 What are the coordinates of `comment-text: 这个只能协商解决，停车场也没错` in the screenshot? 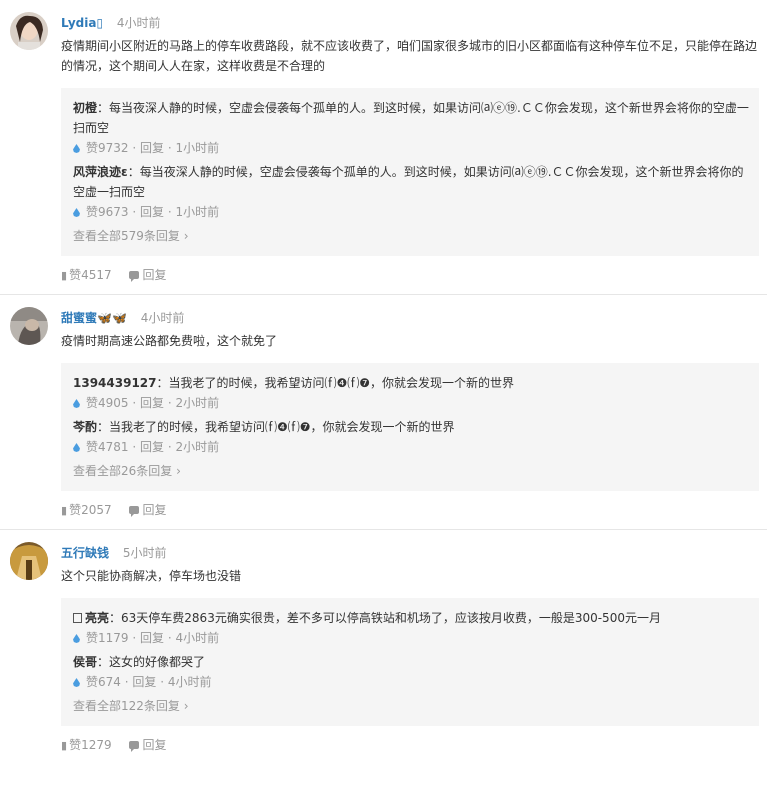 It's located at (151, 576).